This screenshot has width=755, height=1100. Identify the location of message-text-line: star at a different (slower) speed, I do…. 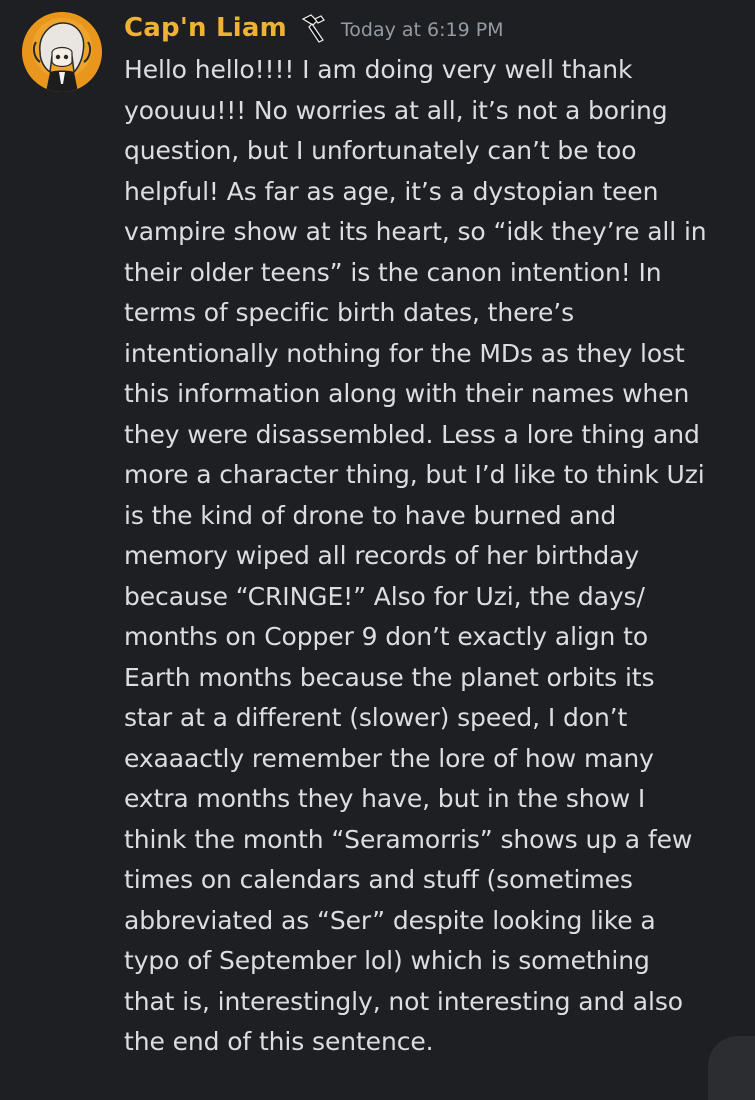
(376, 717).